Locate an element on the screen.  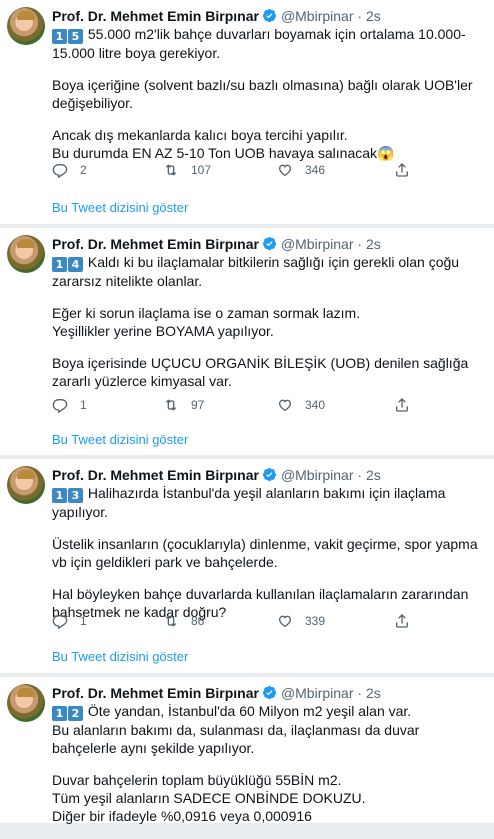
keycap-digit-4: 4 is located at coordinates (75, 264).